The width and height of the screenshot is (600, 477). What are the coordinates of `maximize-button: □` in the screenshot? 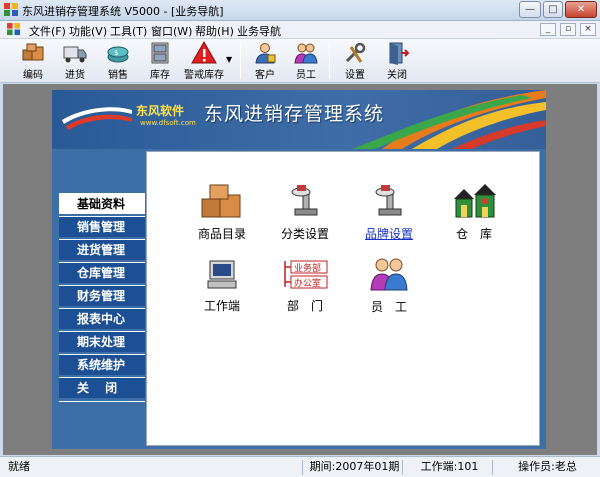 It's located at (553, 9).